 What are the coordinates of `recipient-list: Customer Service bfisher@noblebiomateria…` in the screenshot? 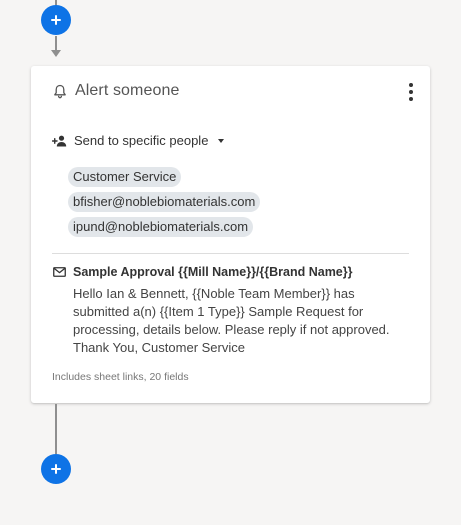 It's located at (164, 204).